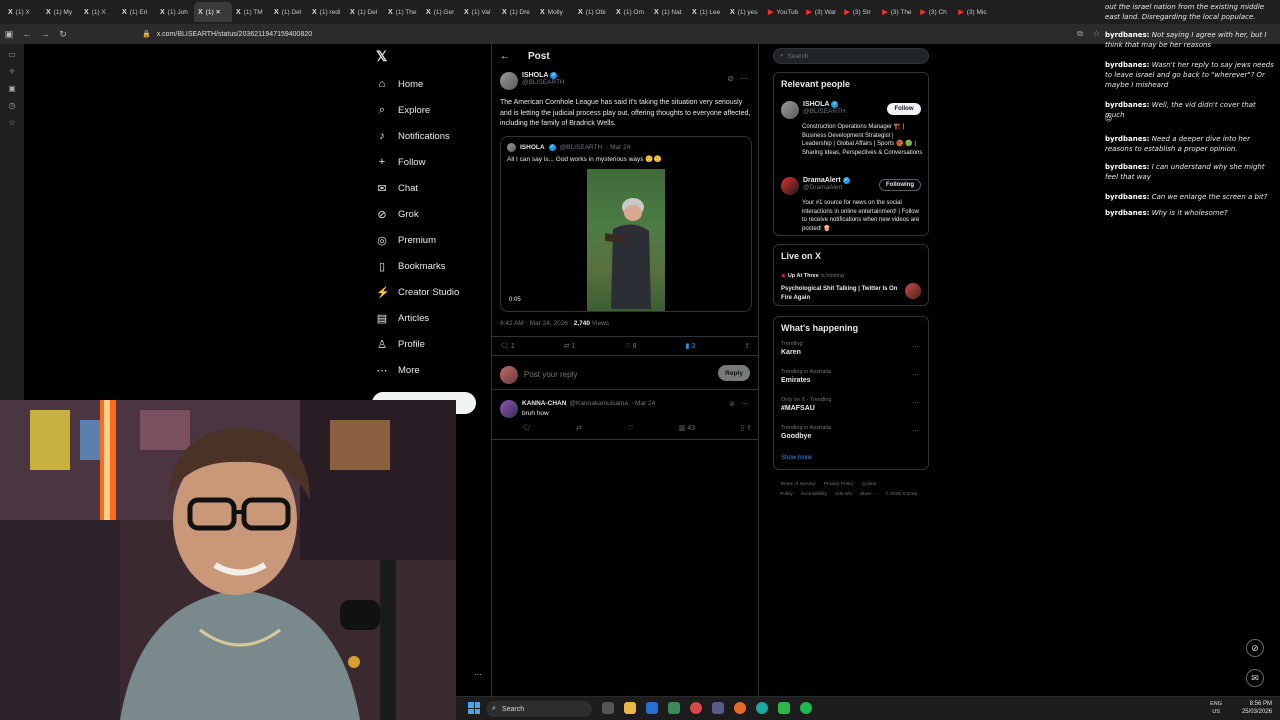  Describe the element at coordinates (747, 346) in the screenshot. I see `share-action: ⇪` at that location.